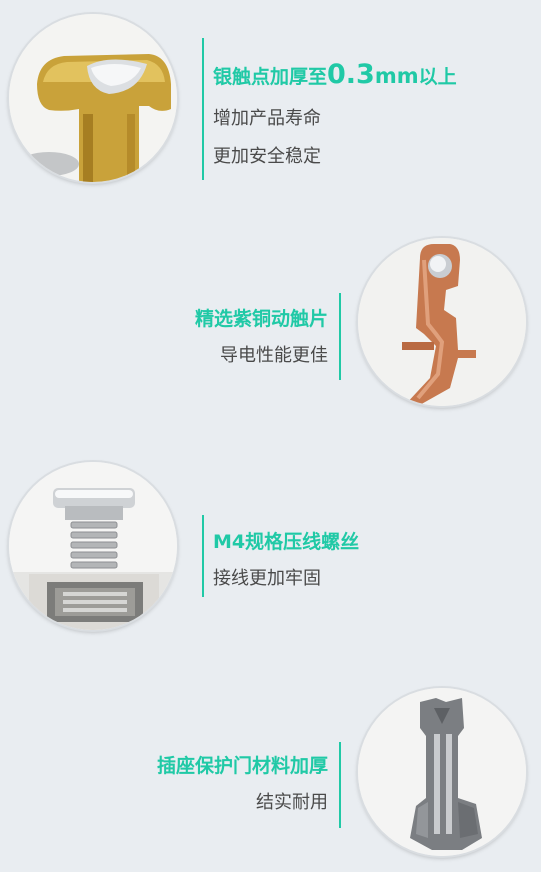 This screenshot has width=541, height=872. I want to click on feature-line: 接线更加牢固, so click(267, 578).